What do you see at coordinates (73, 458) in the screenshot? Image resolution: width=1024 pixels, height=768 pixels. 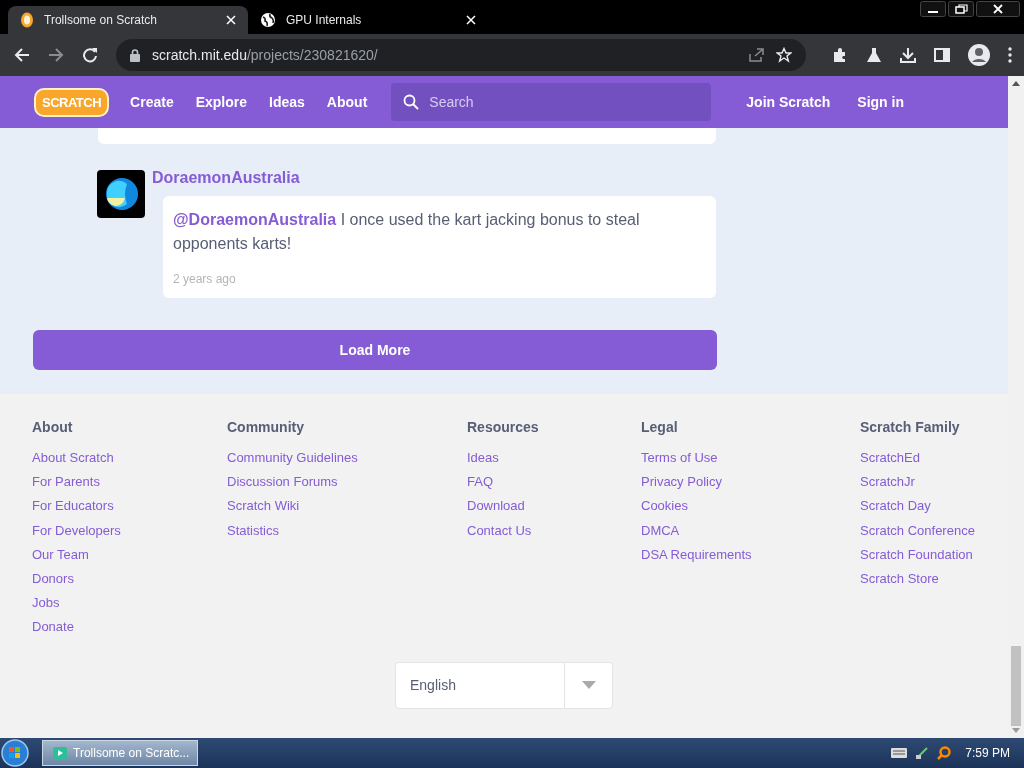 I see `footer-link: About Scratch` at bounding box center [73, 458].